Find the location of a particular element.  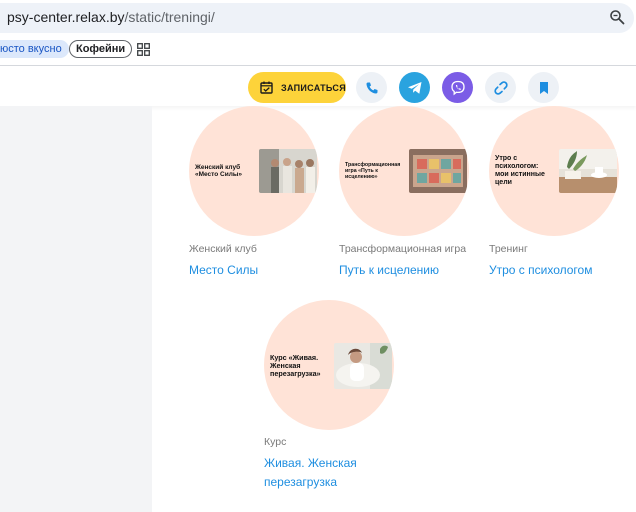

card-image-circle: Утро с психологом: мои истинные цели is located at coordinates (554, 171).